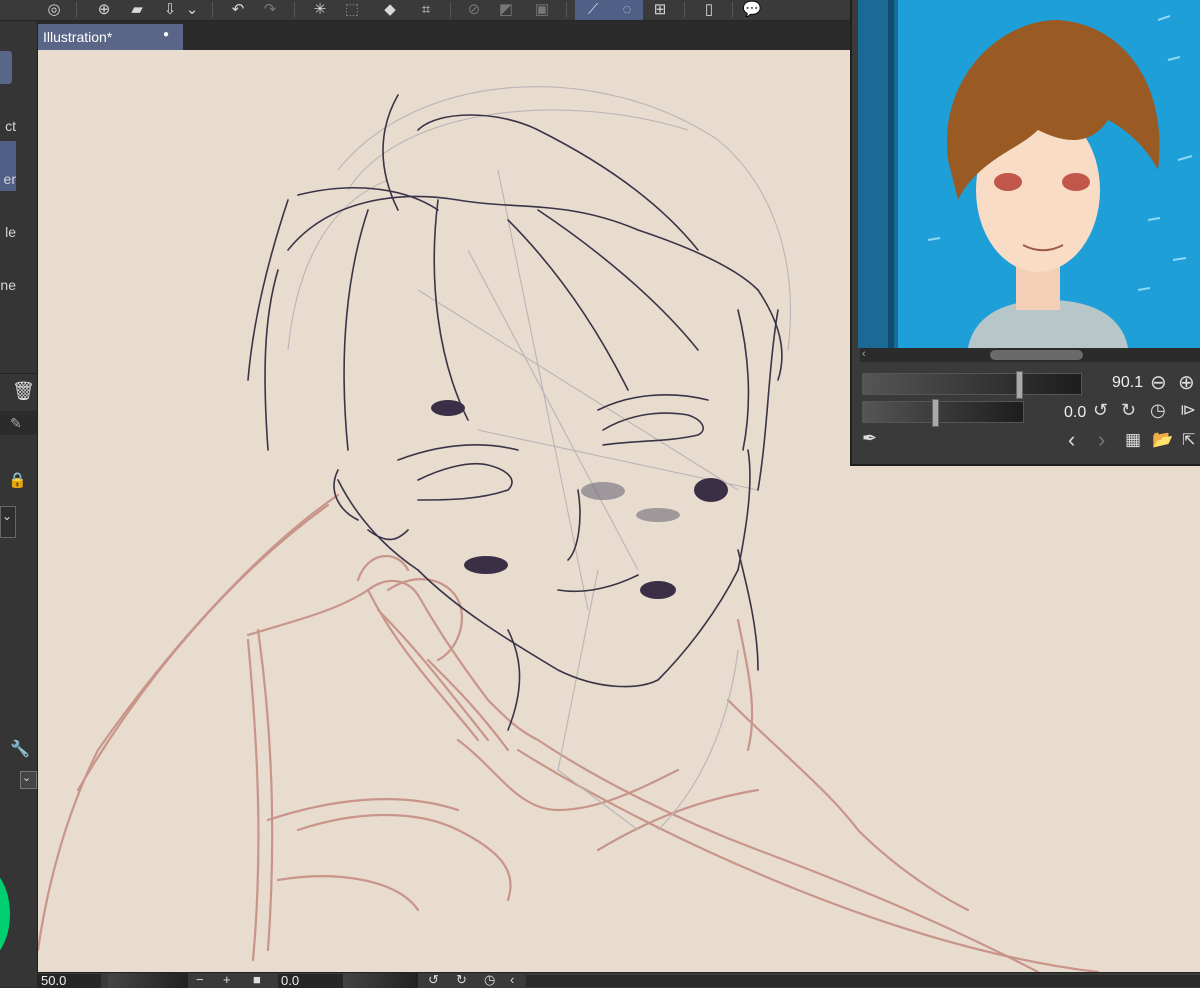 This screenshot has height=988, width=1200. I want to click on zoom-slider-track, so click(972, 385).